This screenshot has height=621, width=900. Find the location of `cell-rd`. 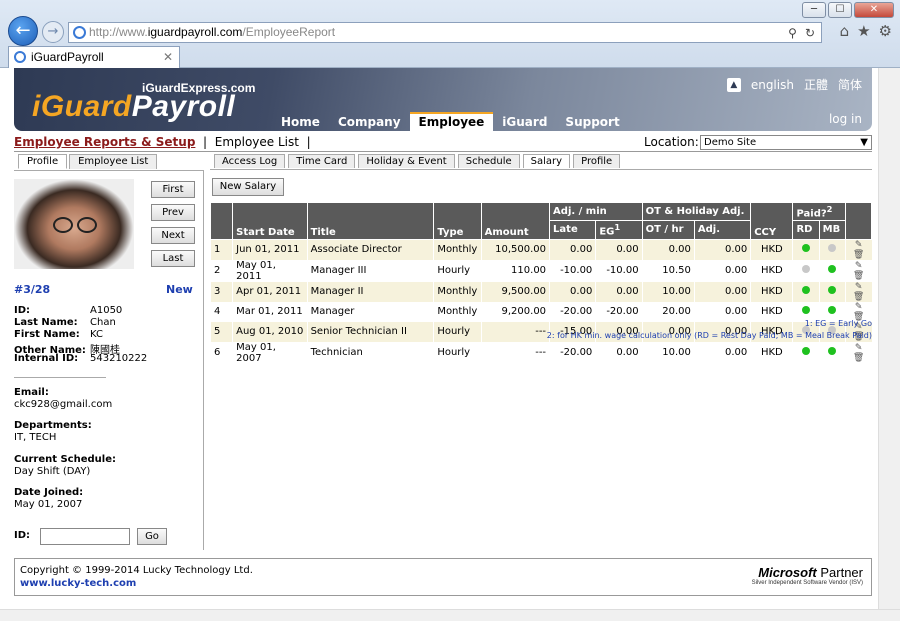

cell-rd is located at coordinates (806, 270).